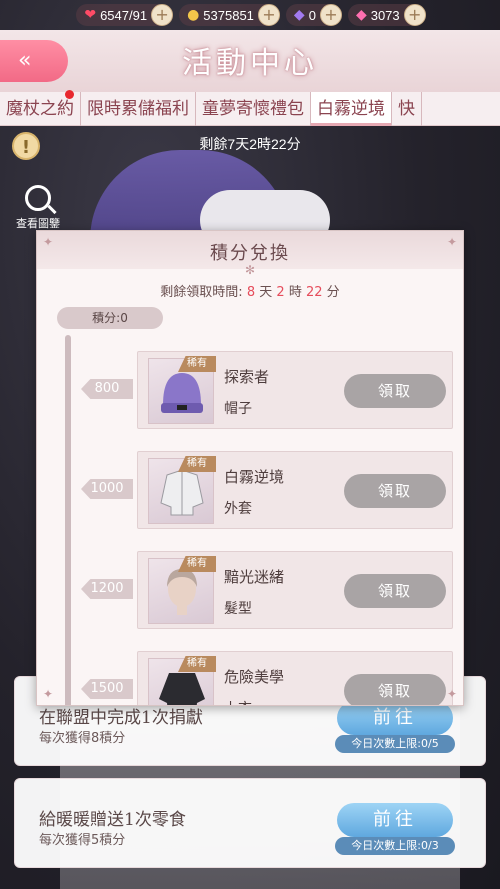  I want to click on tab-label: 快, so click(406, 109).